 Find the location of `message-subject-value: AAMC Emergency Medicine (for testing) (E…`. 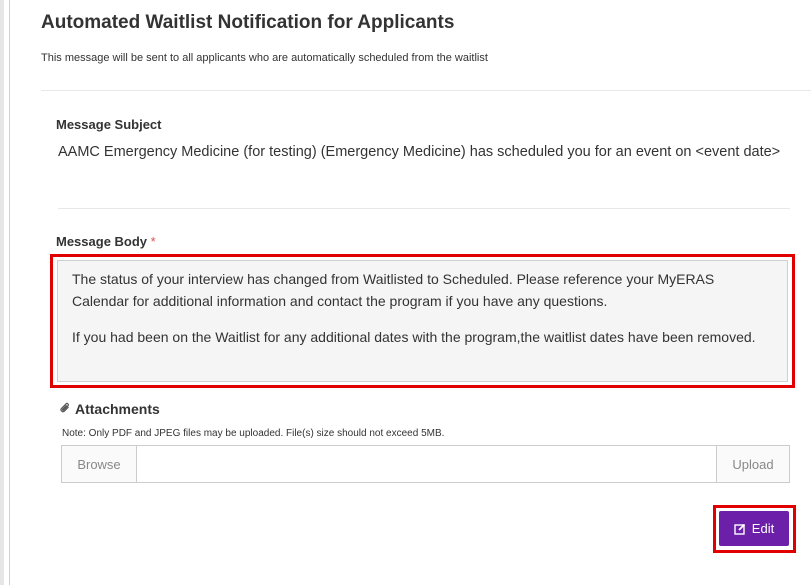

message-subject-value: AAMC Emergency Medicine (for testing) (E… is located at coordinates (419, 152).